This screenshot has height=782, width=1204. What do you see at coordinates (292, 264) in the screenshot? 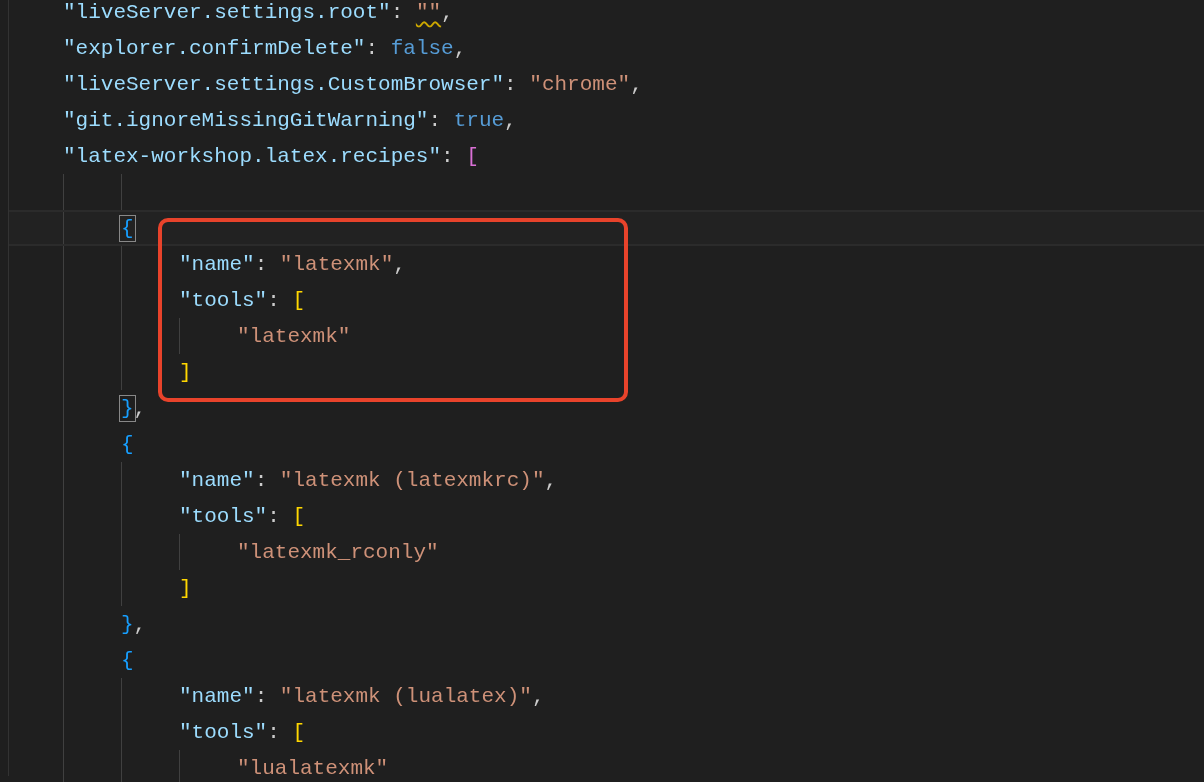
I see `code-line: "name": "latexmk",` at bounding box center [292, 264].